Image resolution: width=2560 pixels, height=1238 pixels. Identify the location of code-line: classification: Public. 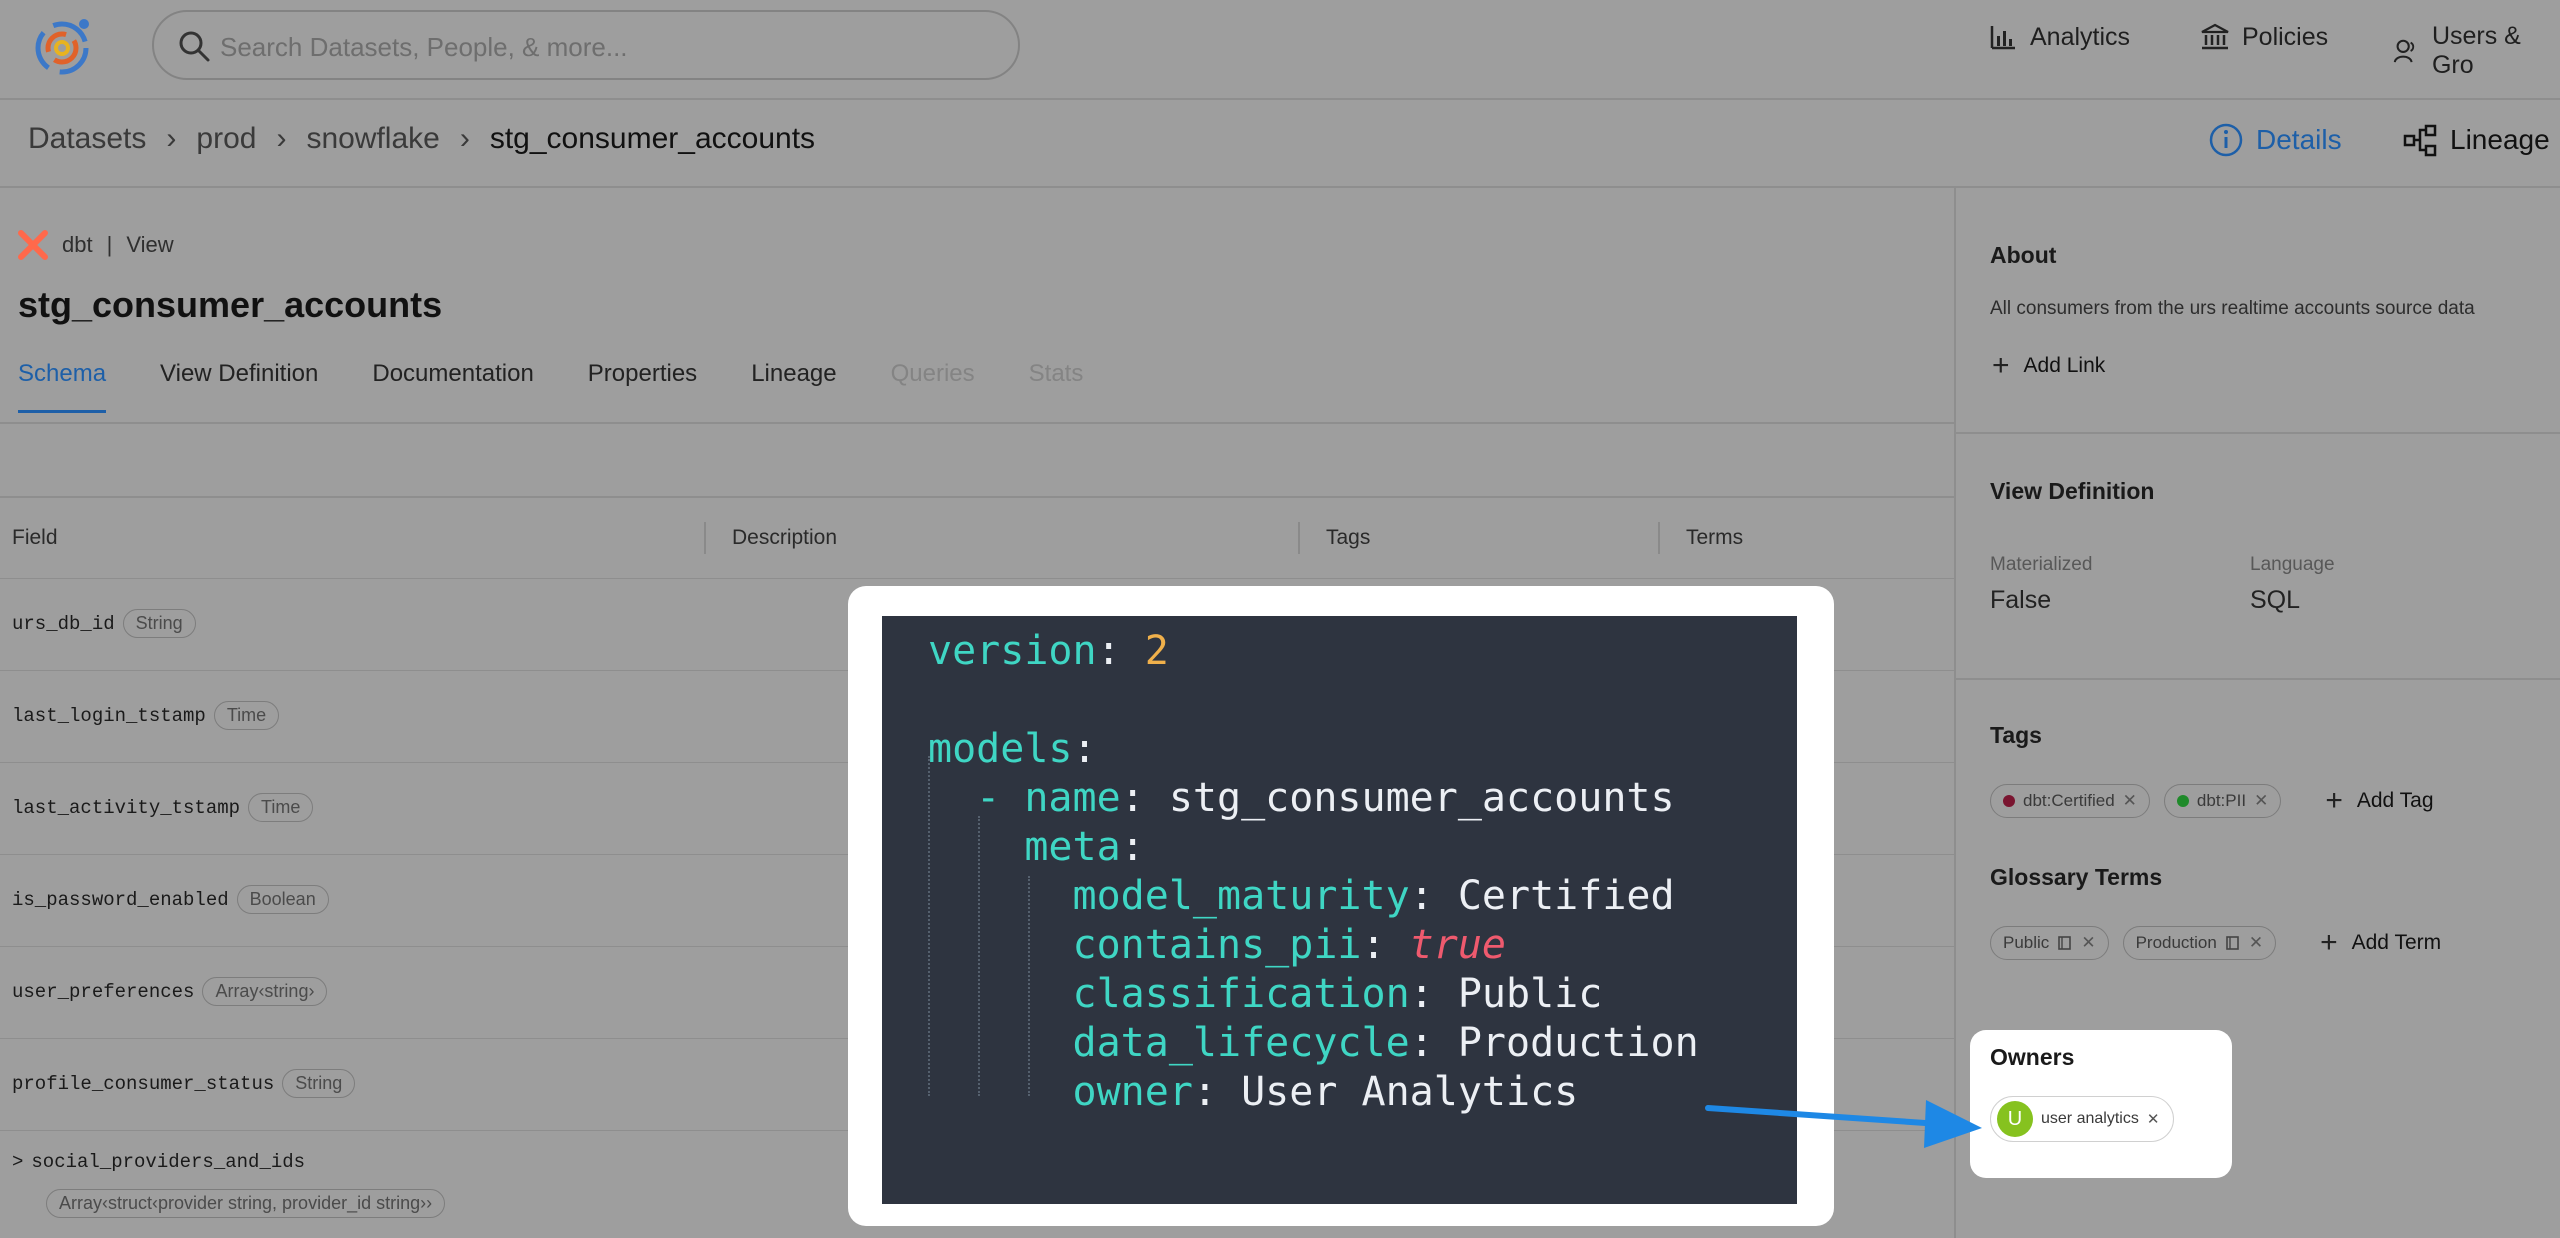
(1337, 994).